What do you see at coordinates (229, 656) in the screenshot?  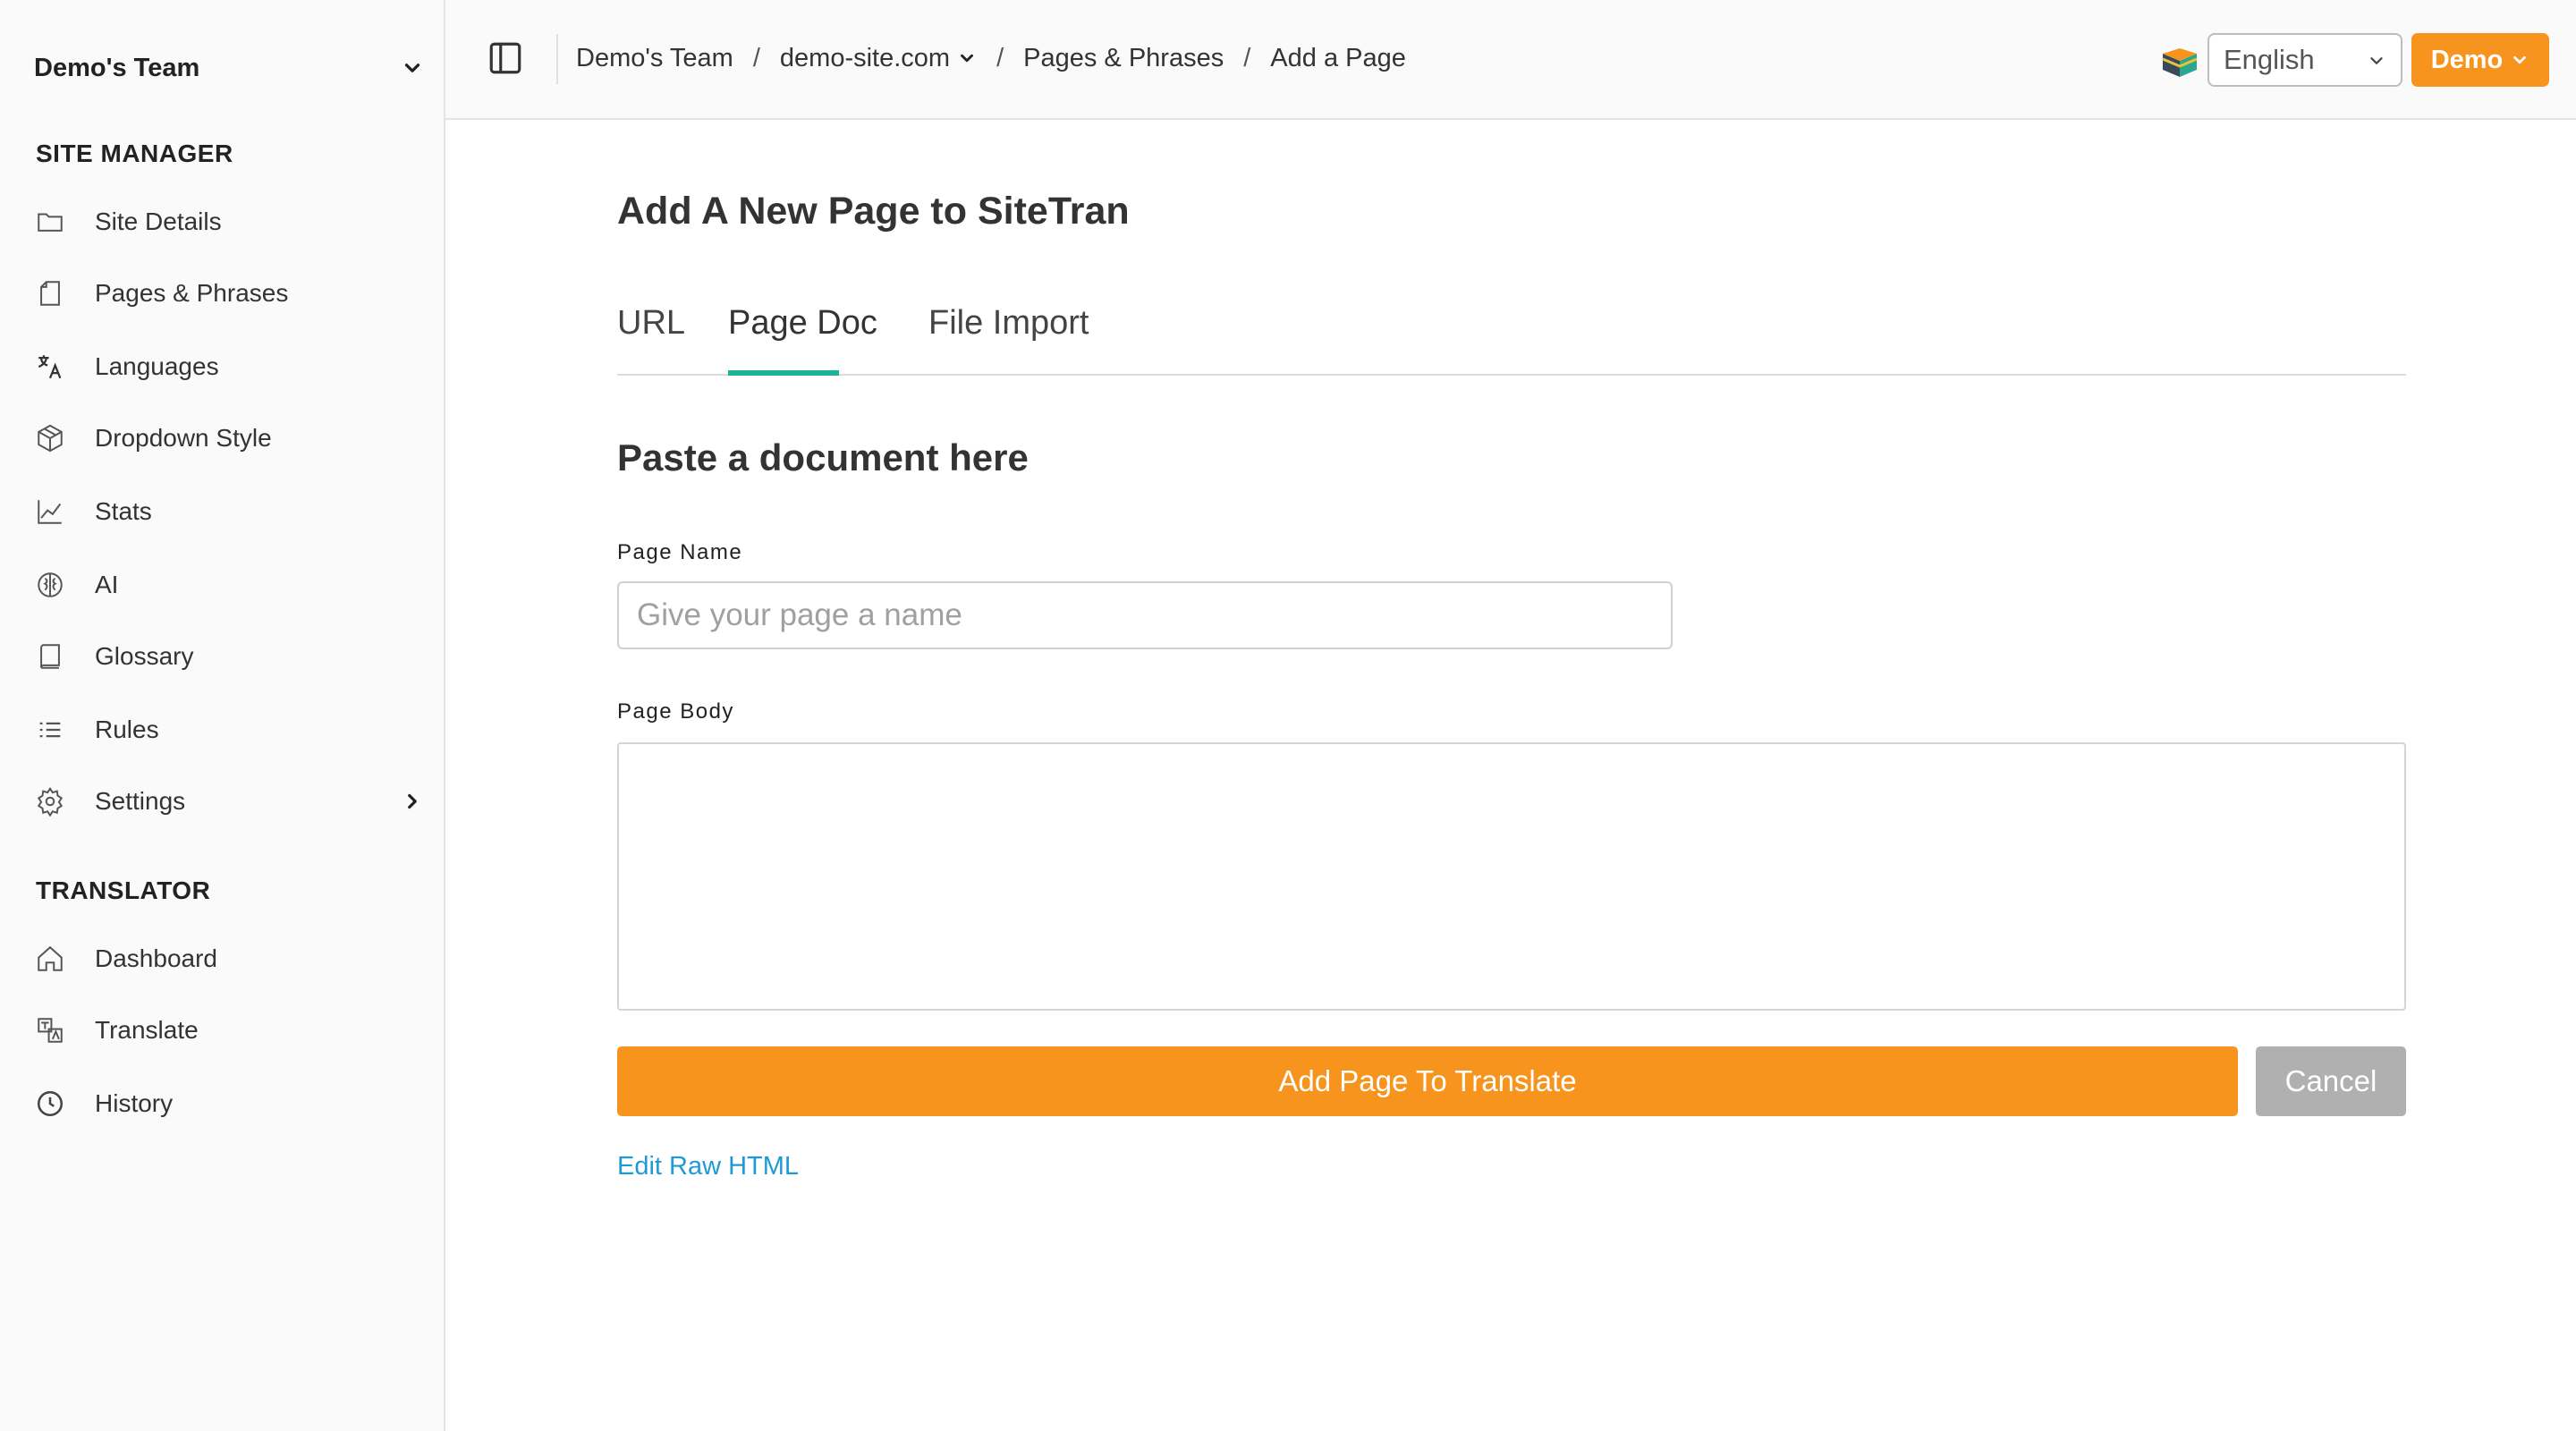 I see `sidebar-item-glossary: Glossary` at bounding box center [229, 656].